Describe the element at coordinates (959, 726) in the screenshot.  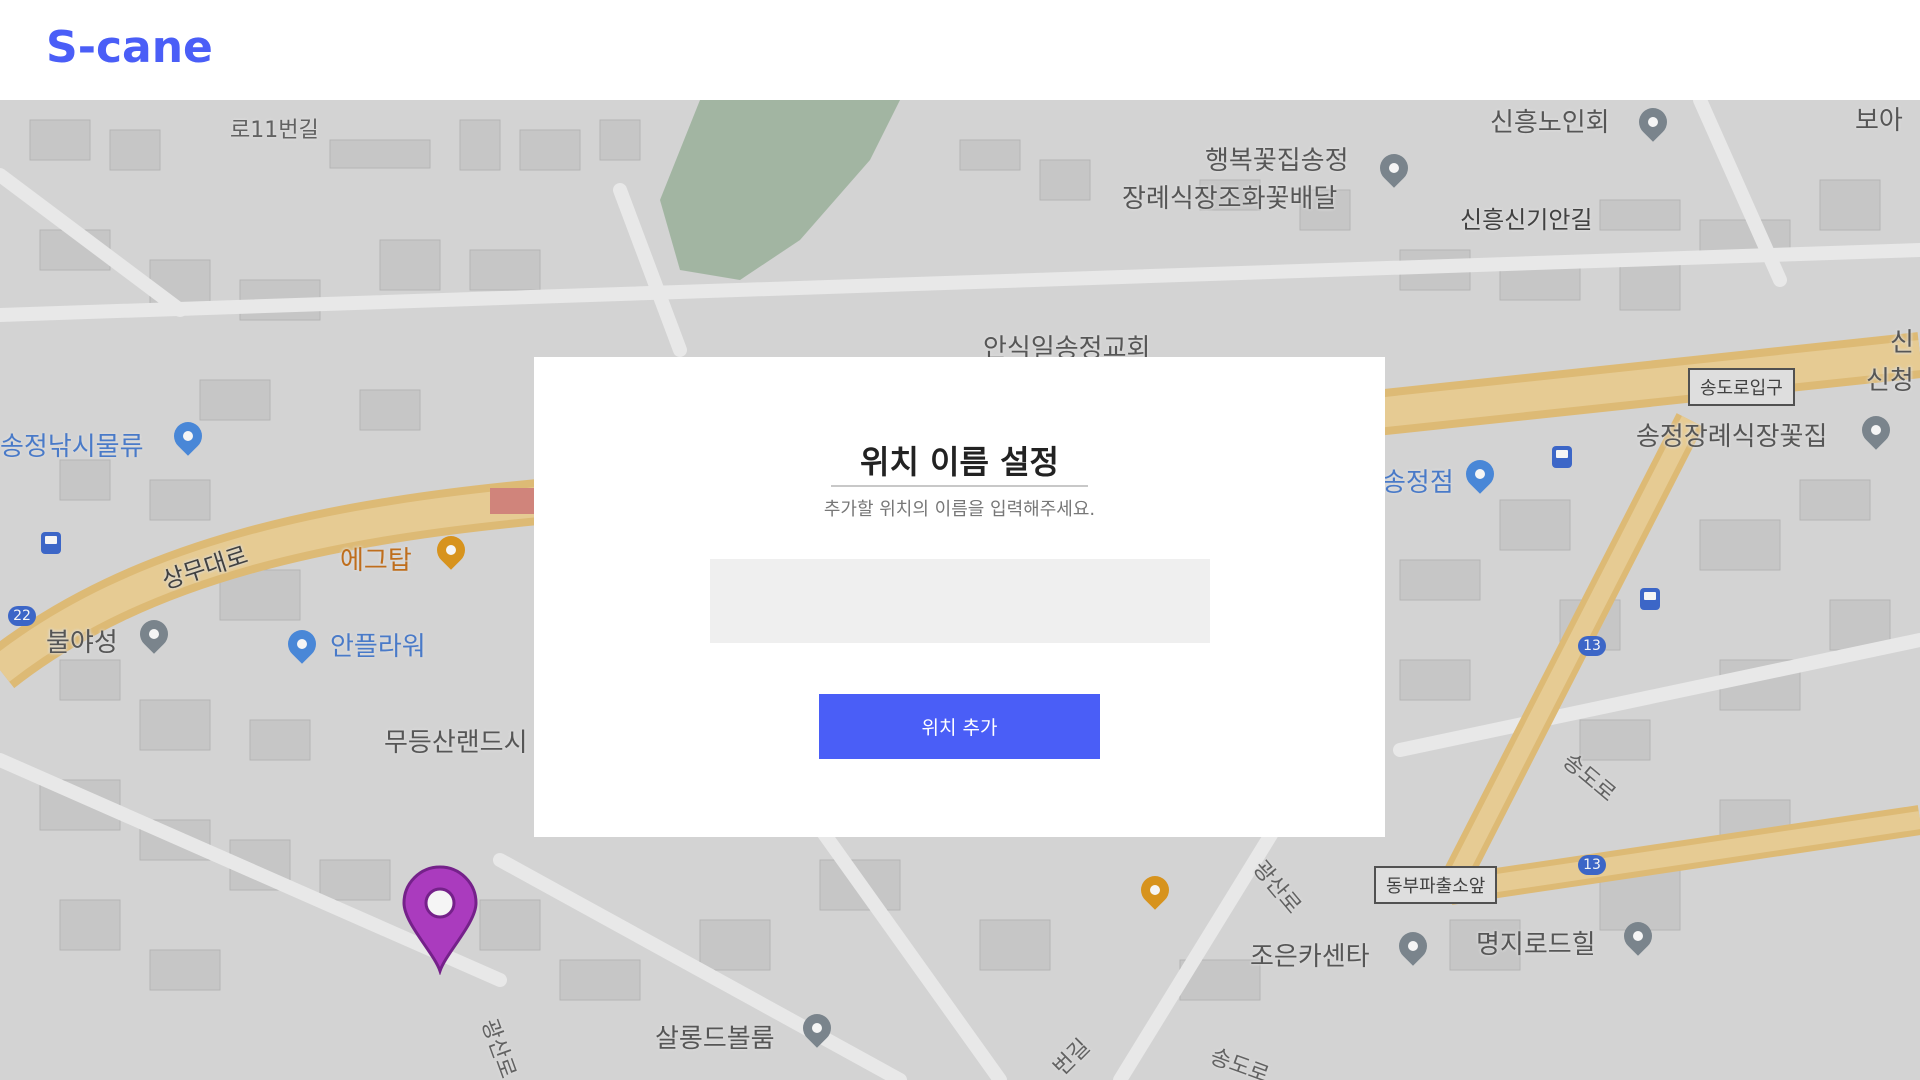
I see `add-location-button: 위치 추가` at that location.